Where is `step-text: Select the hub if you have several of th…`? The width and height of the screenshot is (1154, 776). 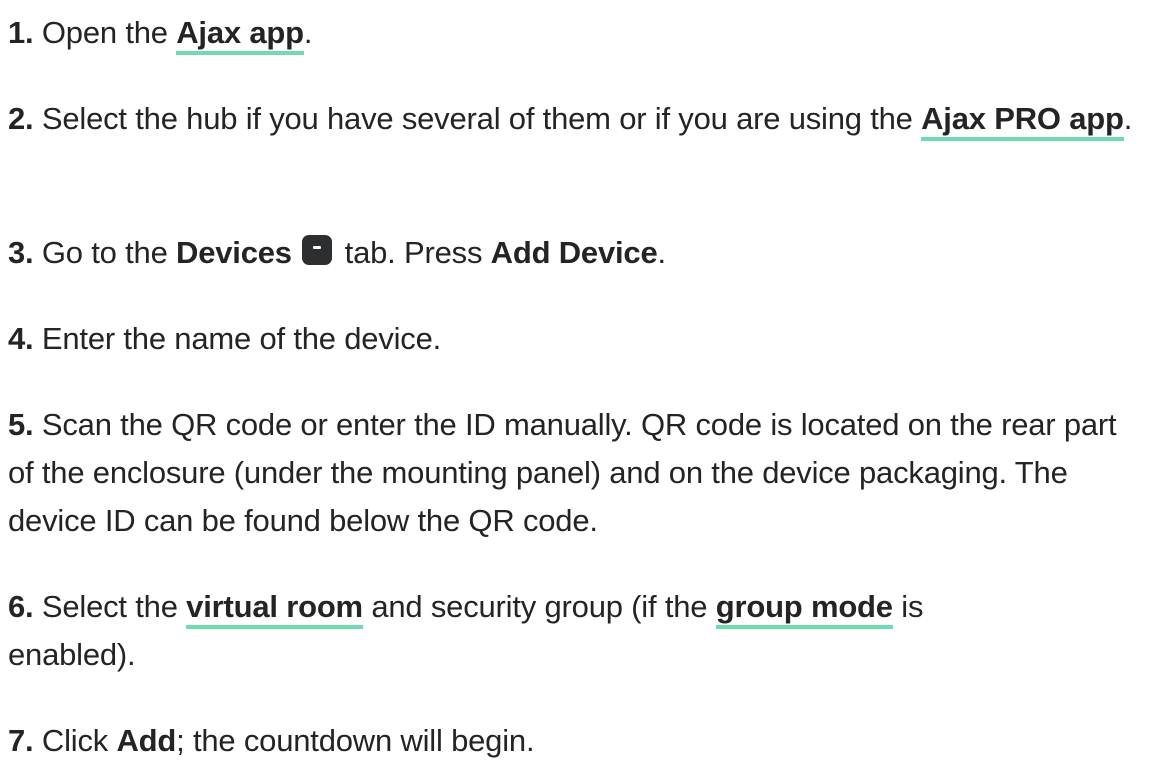
step-text: Select the hub if you have several of th… is located at coordinates (481, 118).